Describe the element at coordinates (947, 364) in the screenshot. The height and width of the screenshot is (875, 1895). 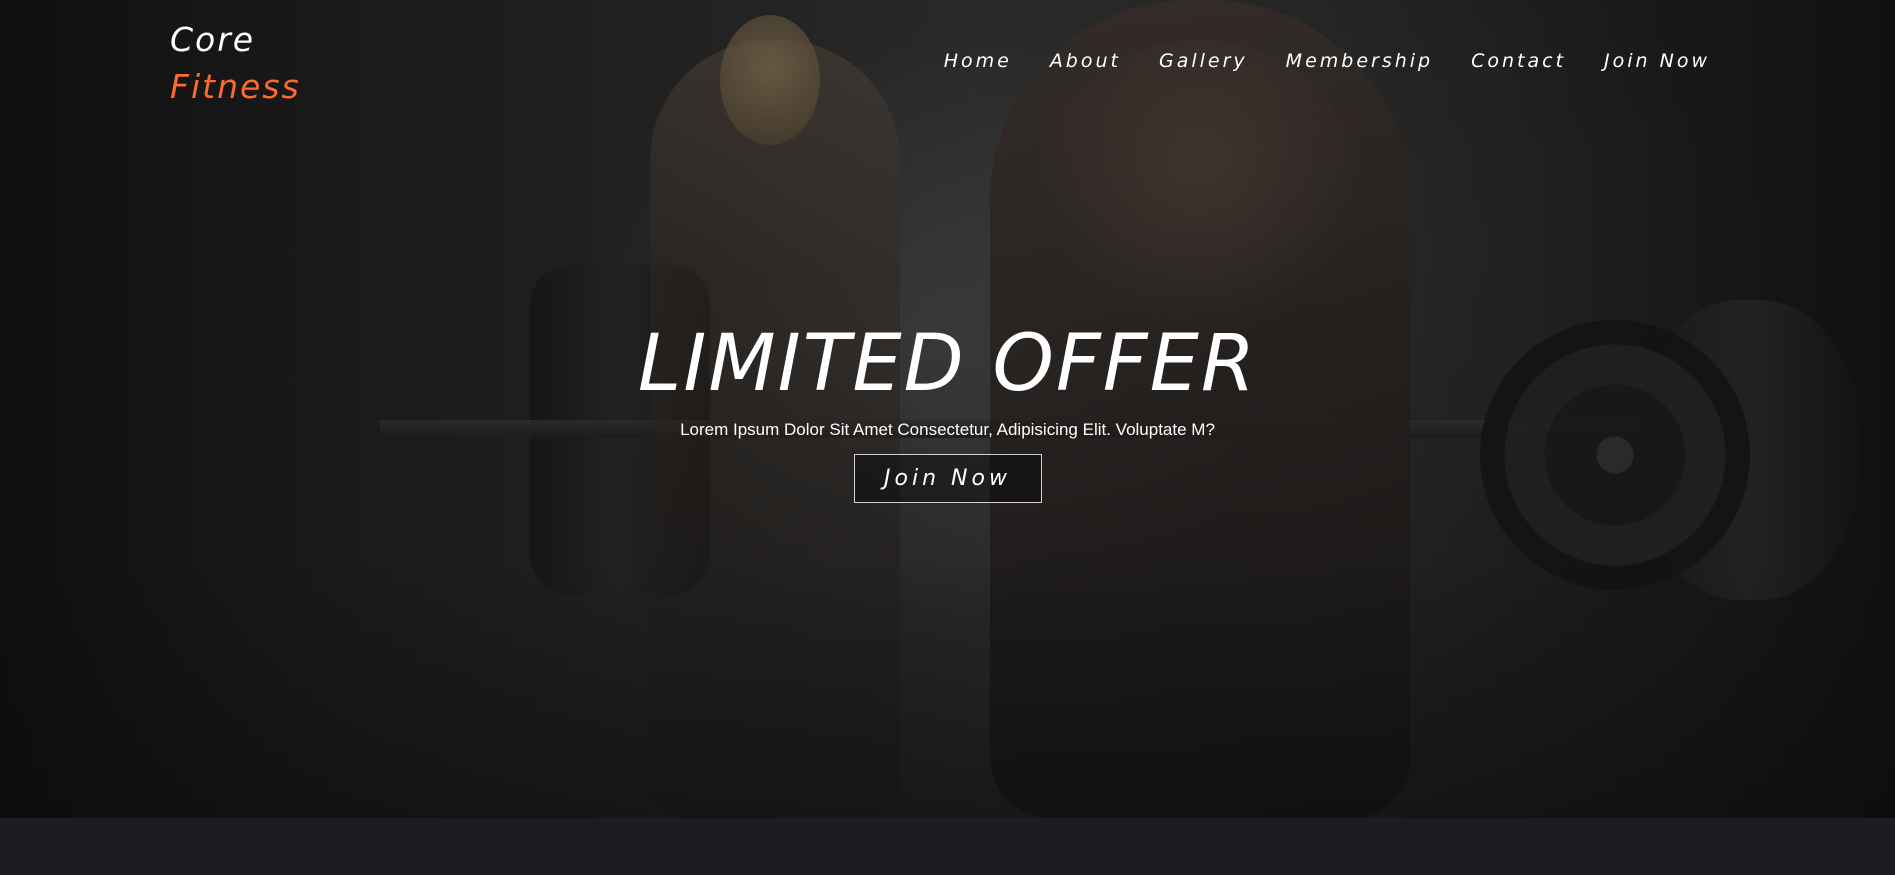
I see `hero-title: LIMITED OFFER` at that location.